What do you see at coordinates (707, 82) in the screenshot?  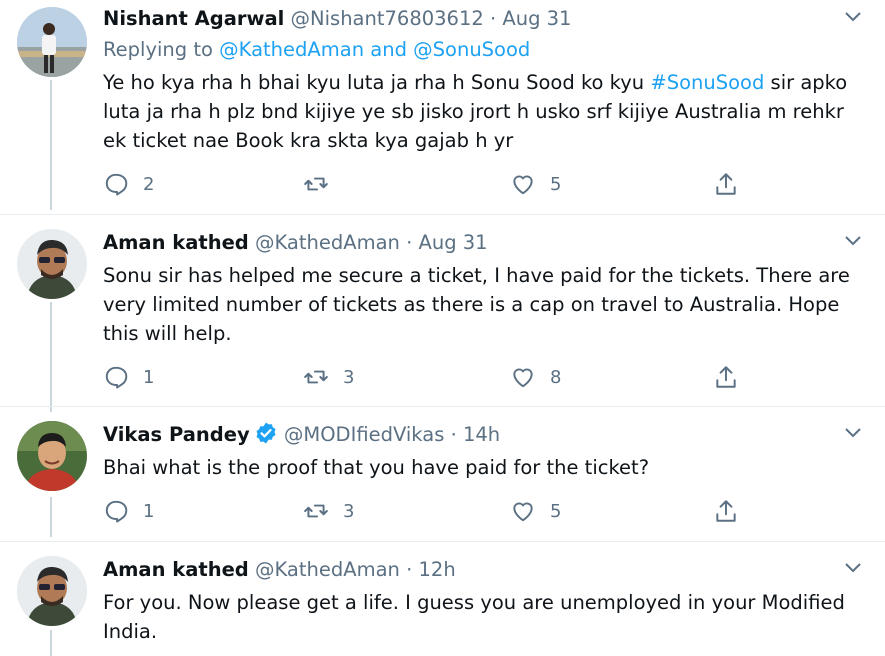 I see `hashtag-link: #SonuSood` at bounding box center [707, 82].